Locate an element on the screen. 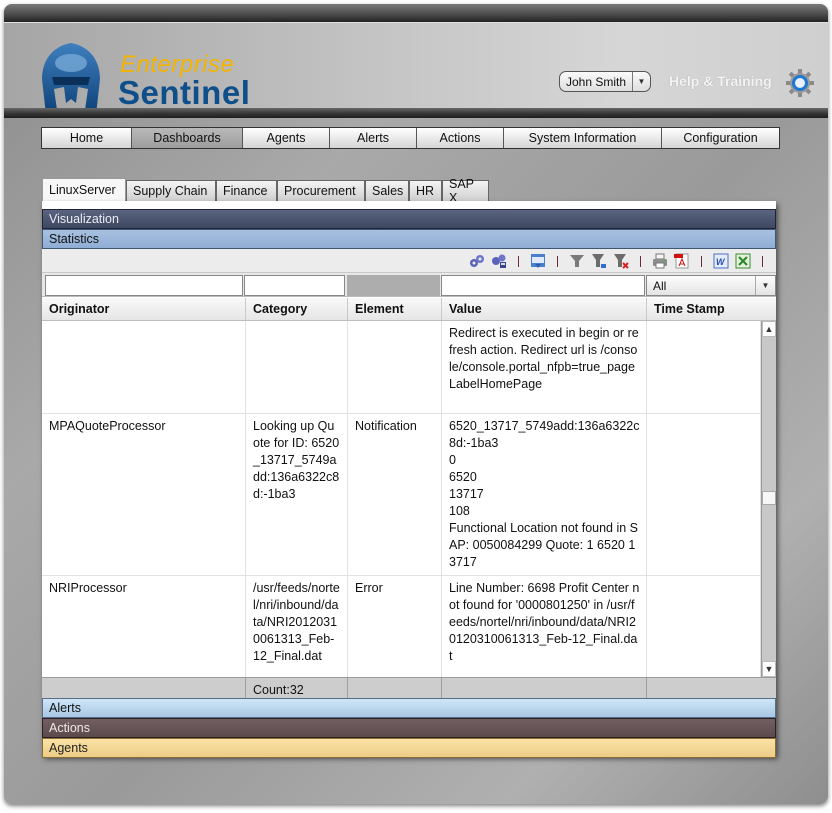 This screenshot has width=832, height=813. tab-sales: Sales is located at coordinates (387, 190).